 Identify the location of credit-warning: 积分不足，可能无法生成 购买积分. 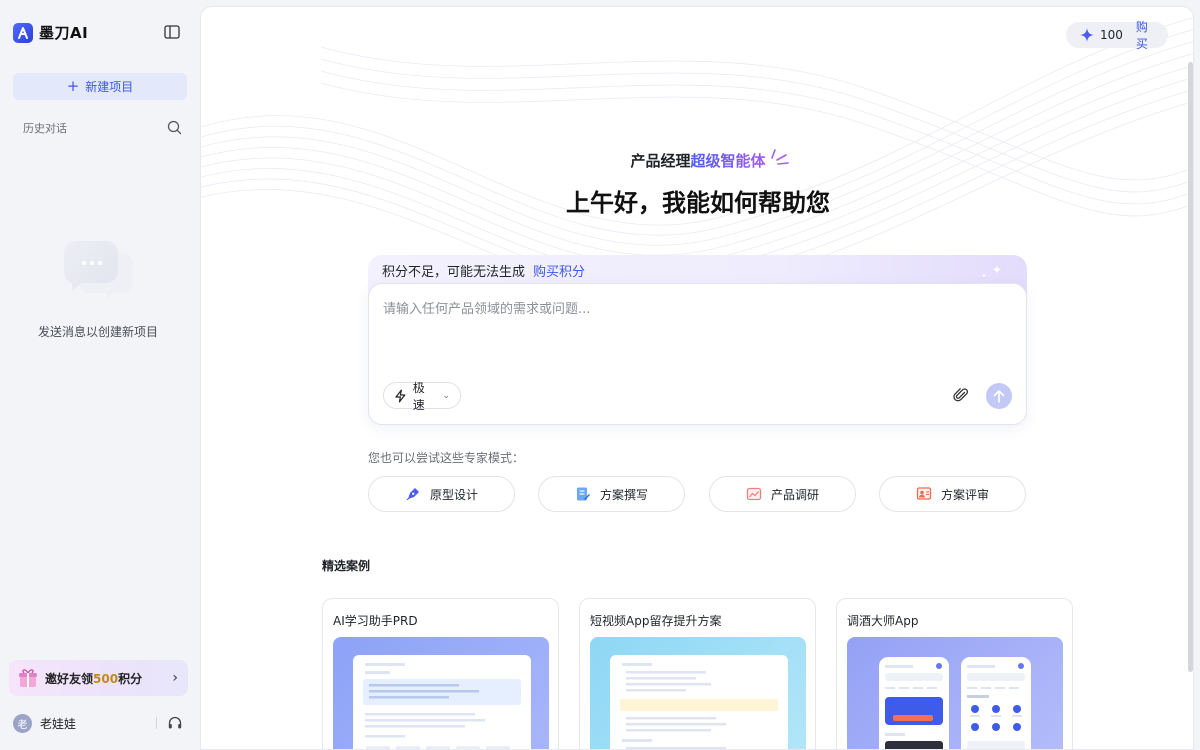
(483, 270).